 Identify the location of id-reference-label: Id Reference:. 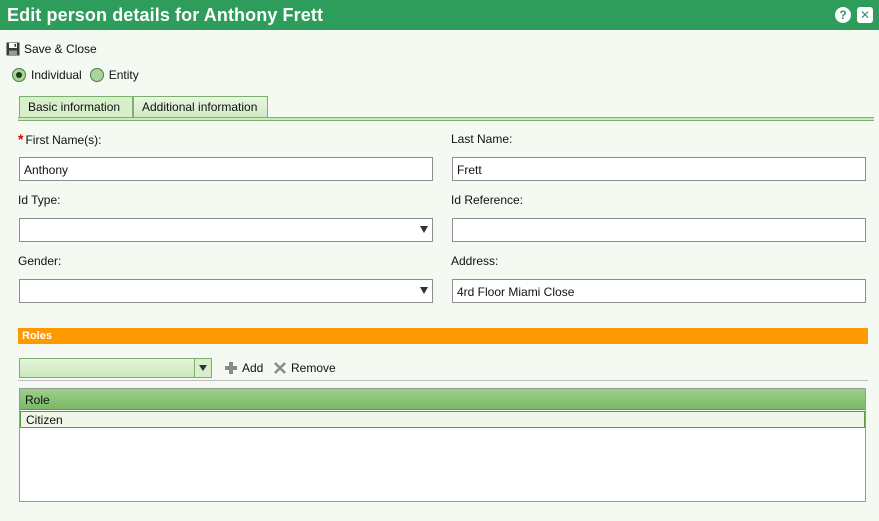
(487, 200).